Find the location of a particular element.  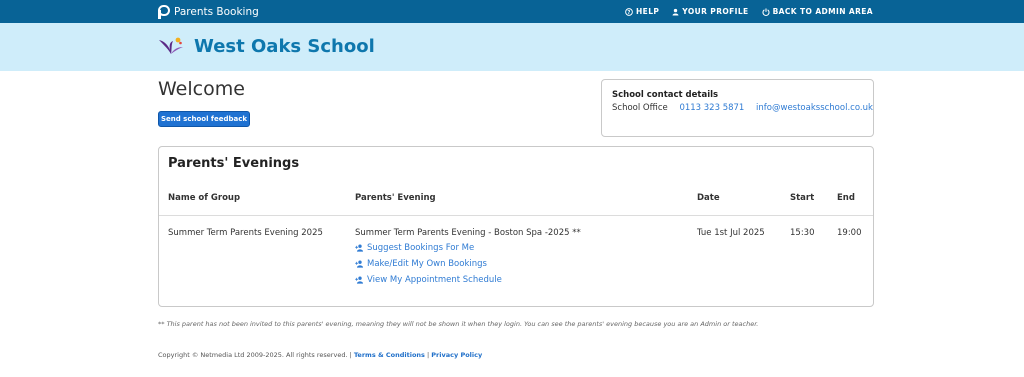

parents-evenings-title: Parents' Evenings is located at coordinates (234, 163).